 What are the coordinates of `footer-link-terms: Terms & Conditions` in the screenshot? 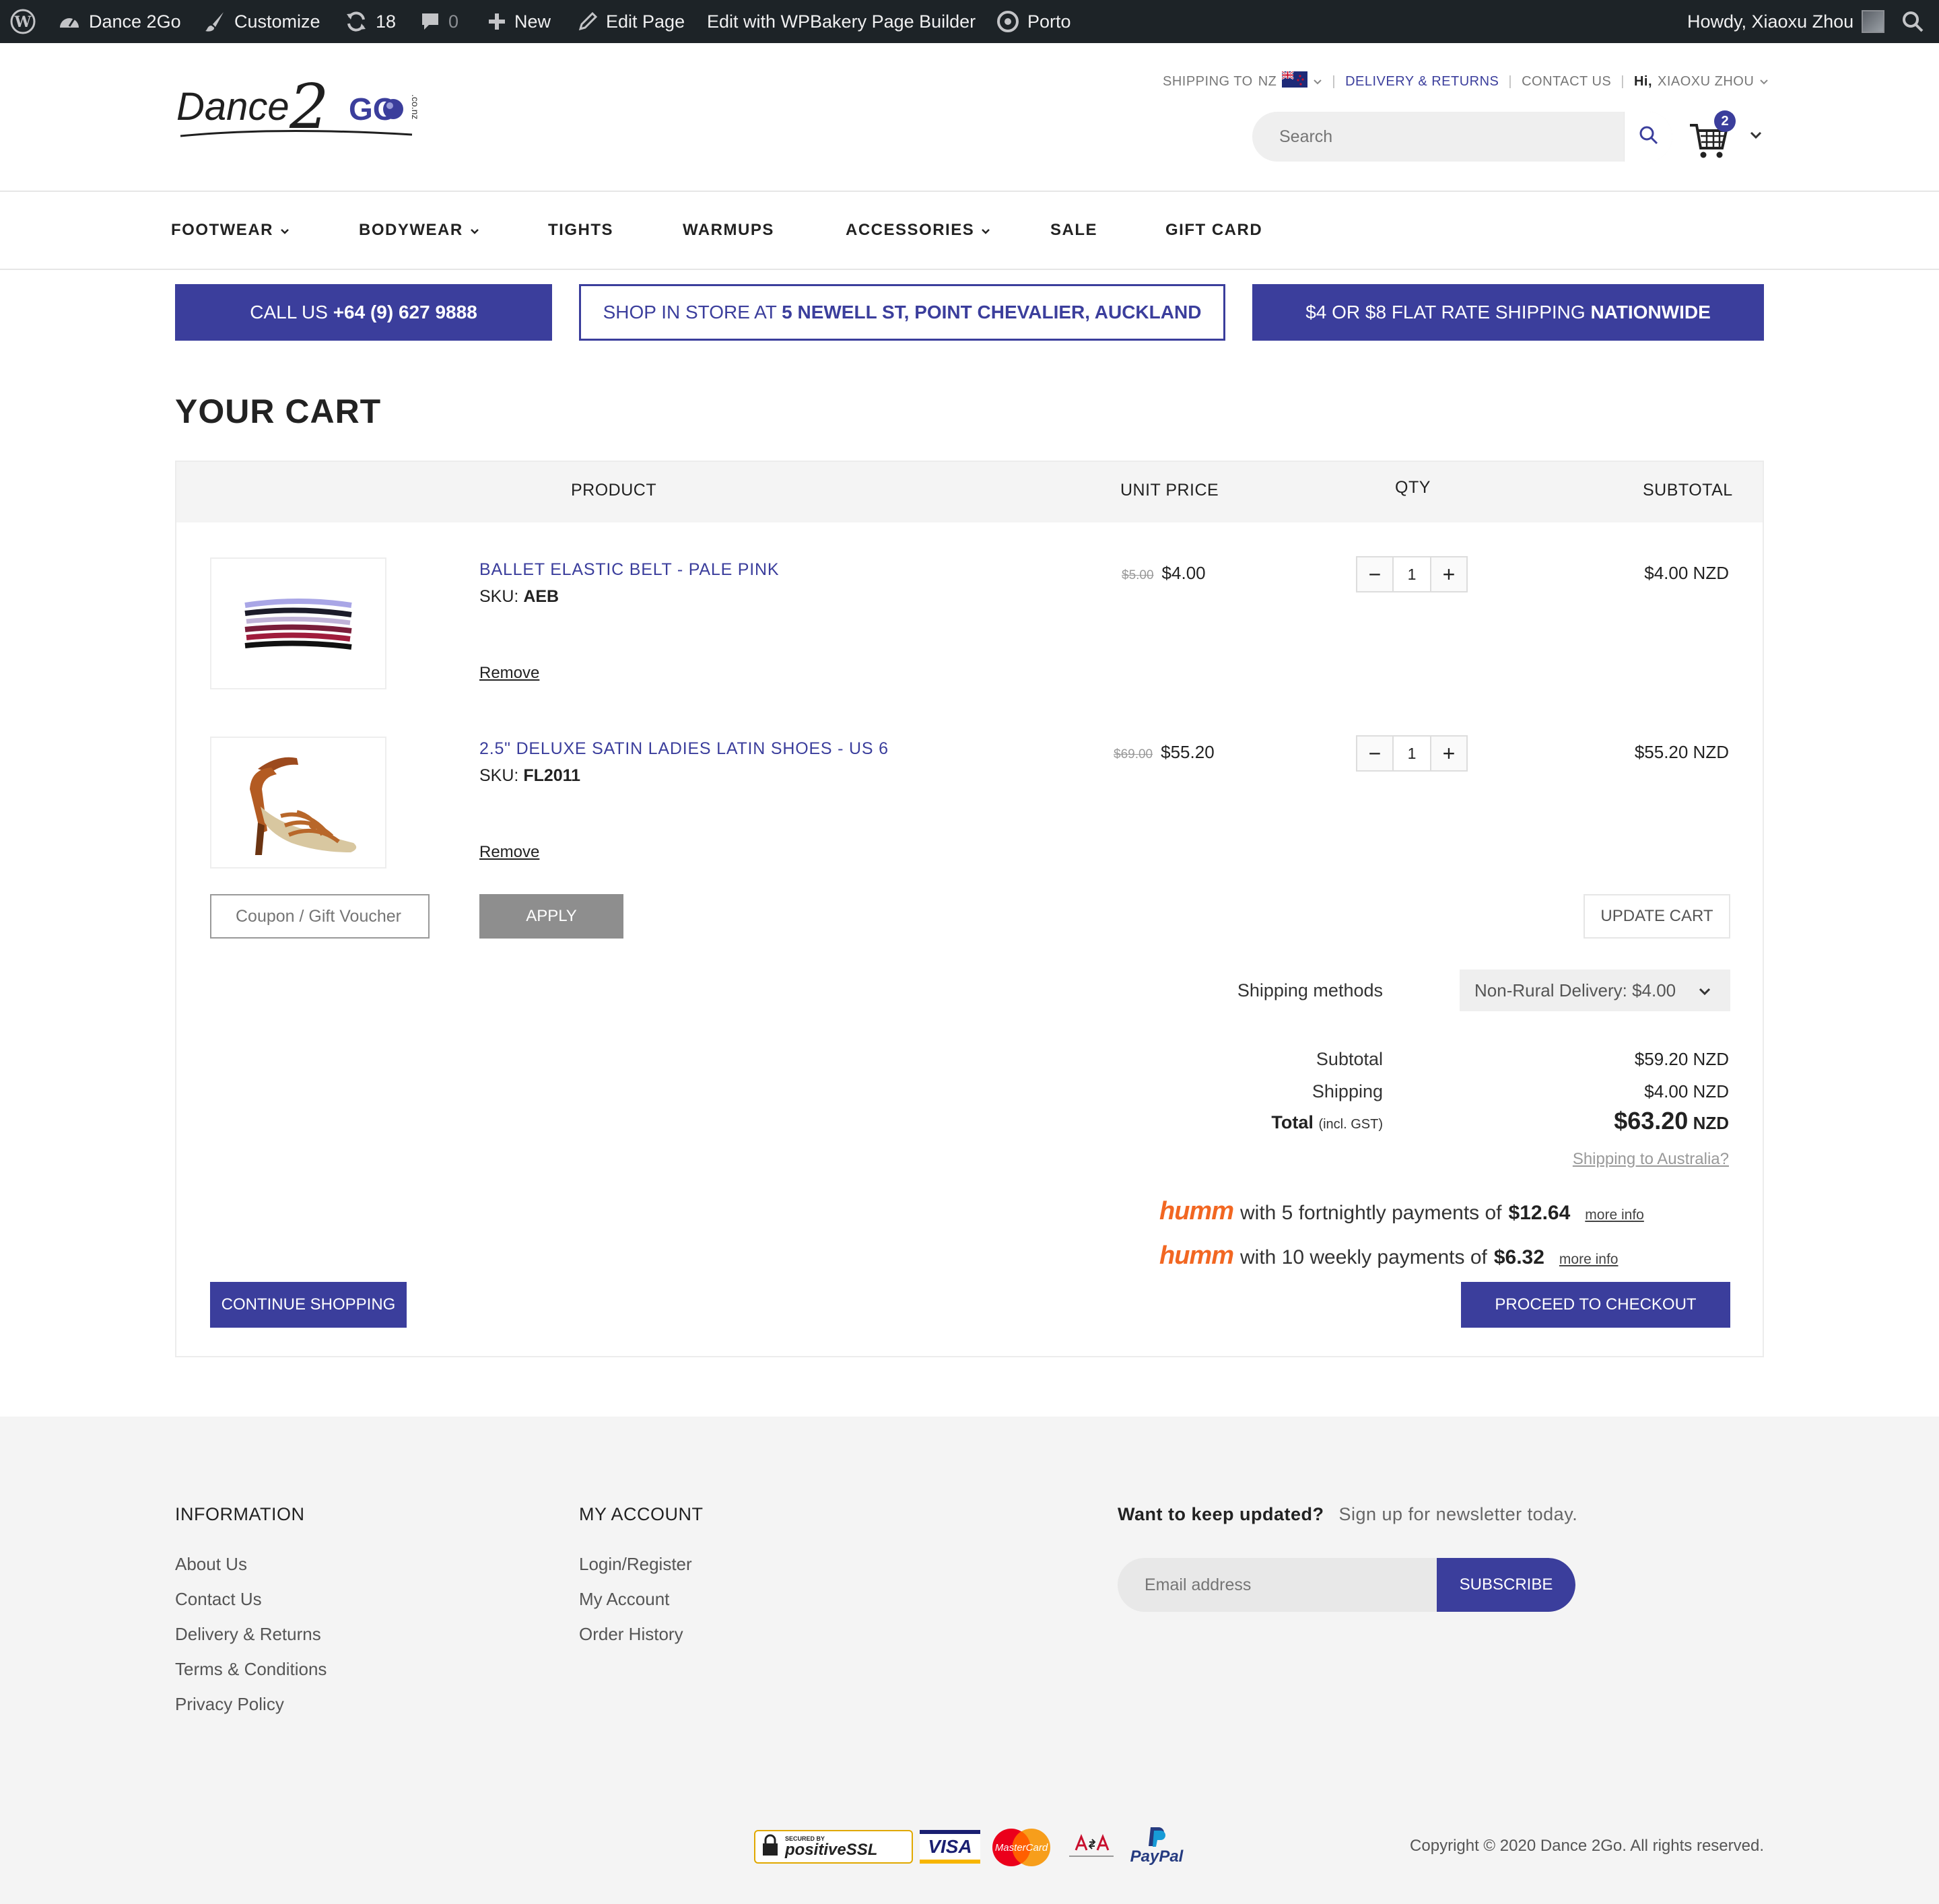 It's located at (251, 1670).